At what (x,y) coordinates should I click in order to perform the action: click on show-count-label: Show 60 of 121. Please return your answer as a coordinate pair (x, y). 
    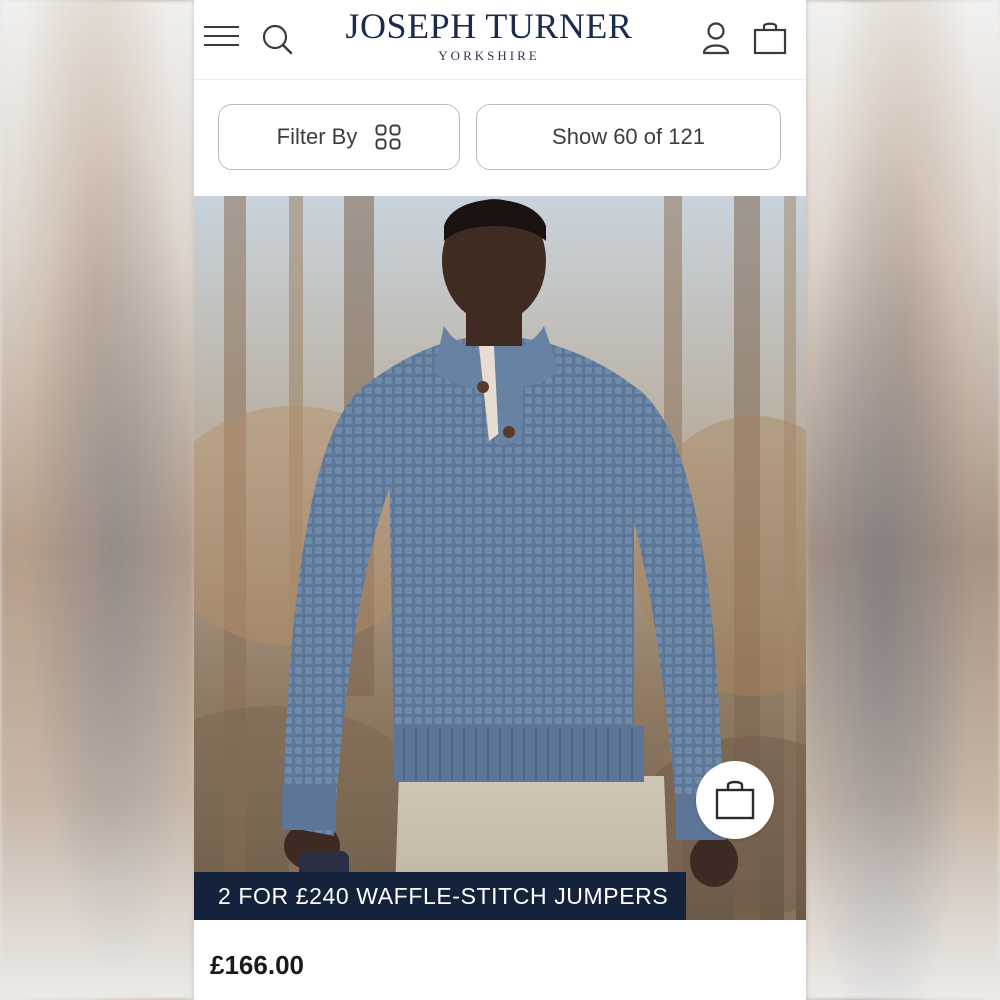
    Looking at the image, I should click on (628, 136).